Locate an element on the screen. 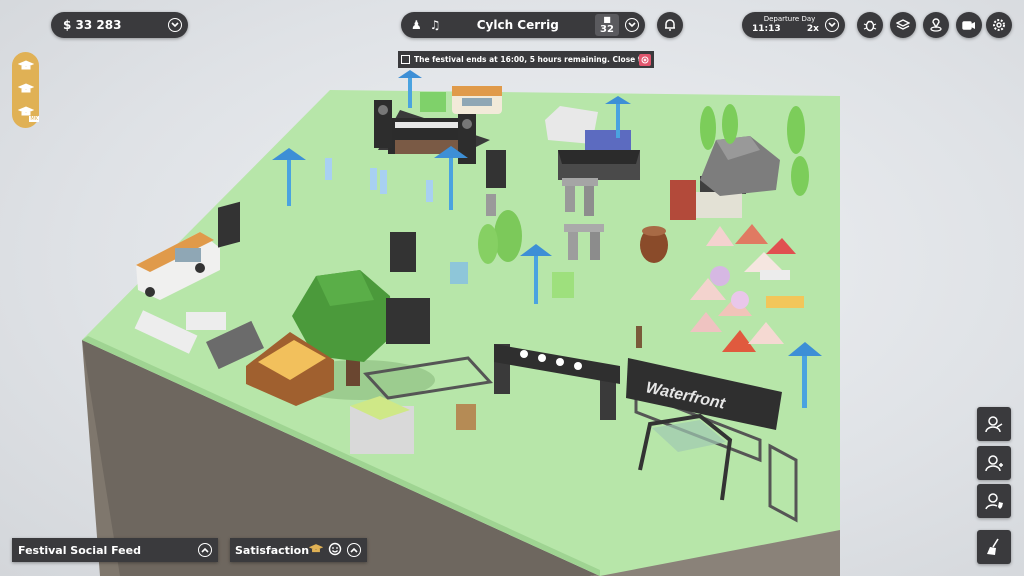 This screenshot has width=1024, height=576. visitor-count-badge: ■ 32 is located at coordinates (607, 25).